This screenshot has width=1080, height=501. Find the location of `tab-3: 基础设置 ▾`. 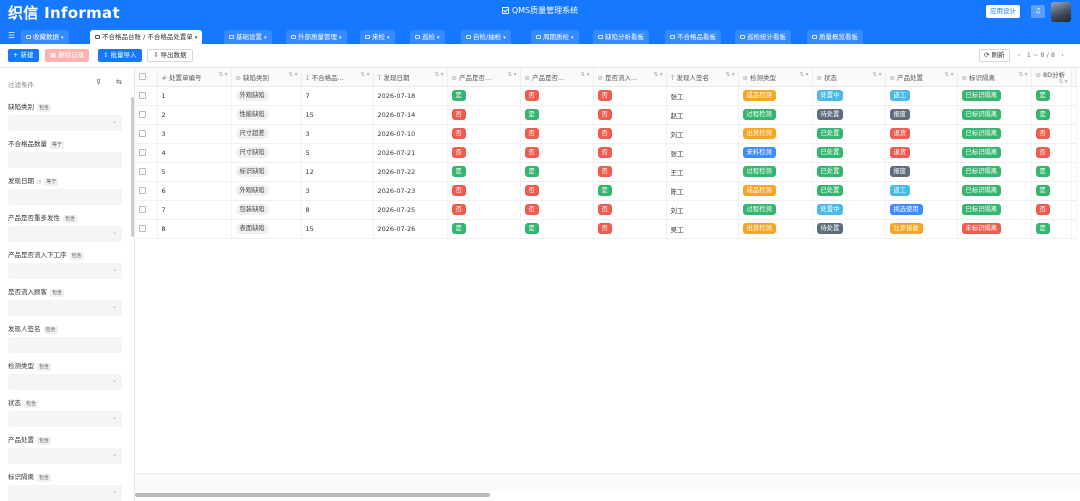

tab-3: 基础设置 ▾ is located at coordinates (248, 37).